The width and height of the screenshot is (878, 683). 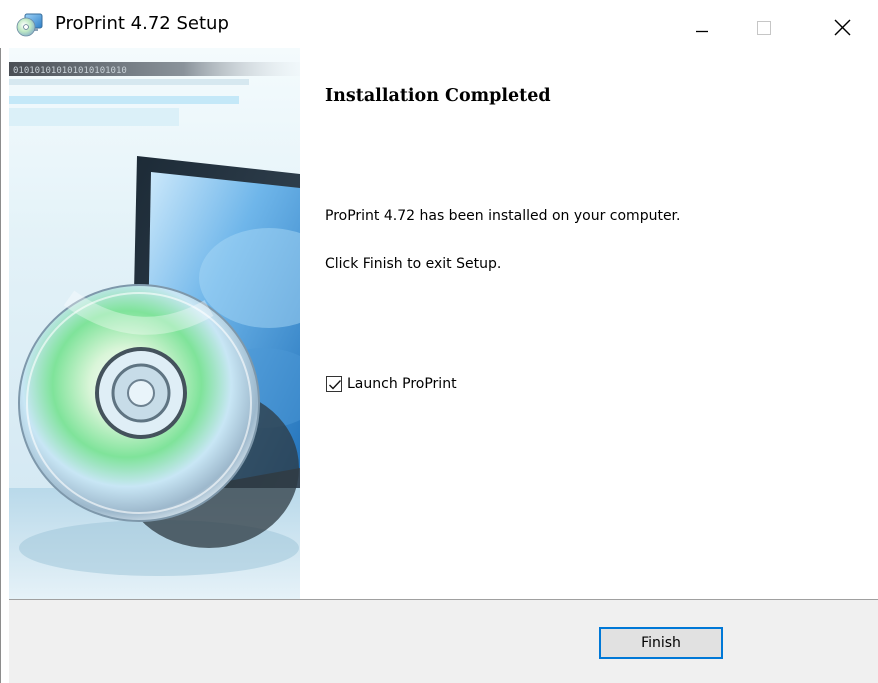 I want to click on close-button, so click(x=843, y=24).